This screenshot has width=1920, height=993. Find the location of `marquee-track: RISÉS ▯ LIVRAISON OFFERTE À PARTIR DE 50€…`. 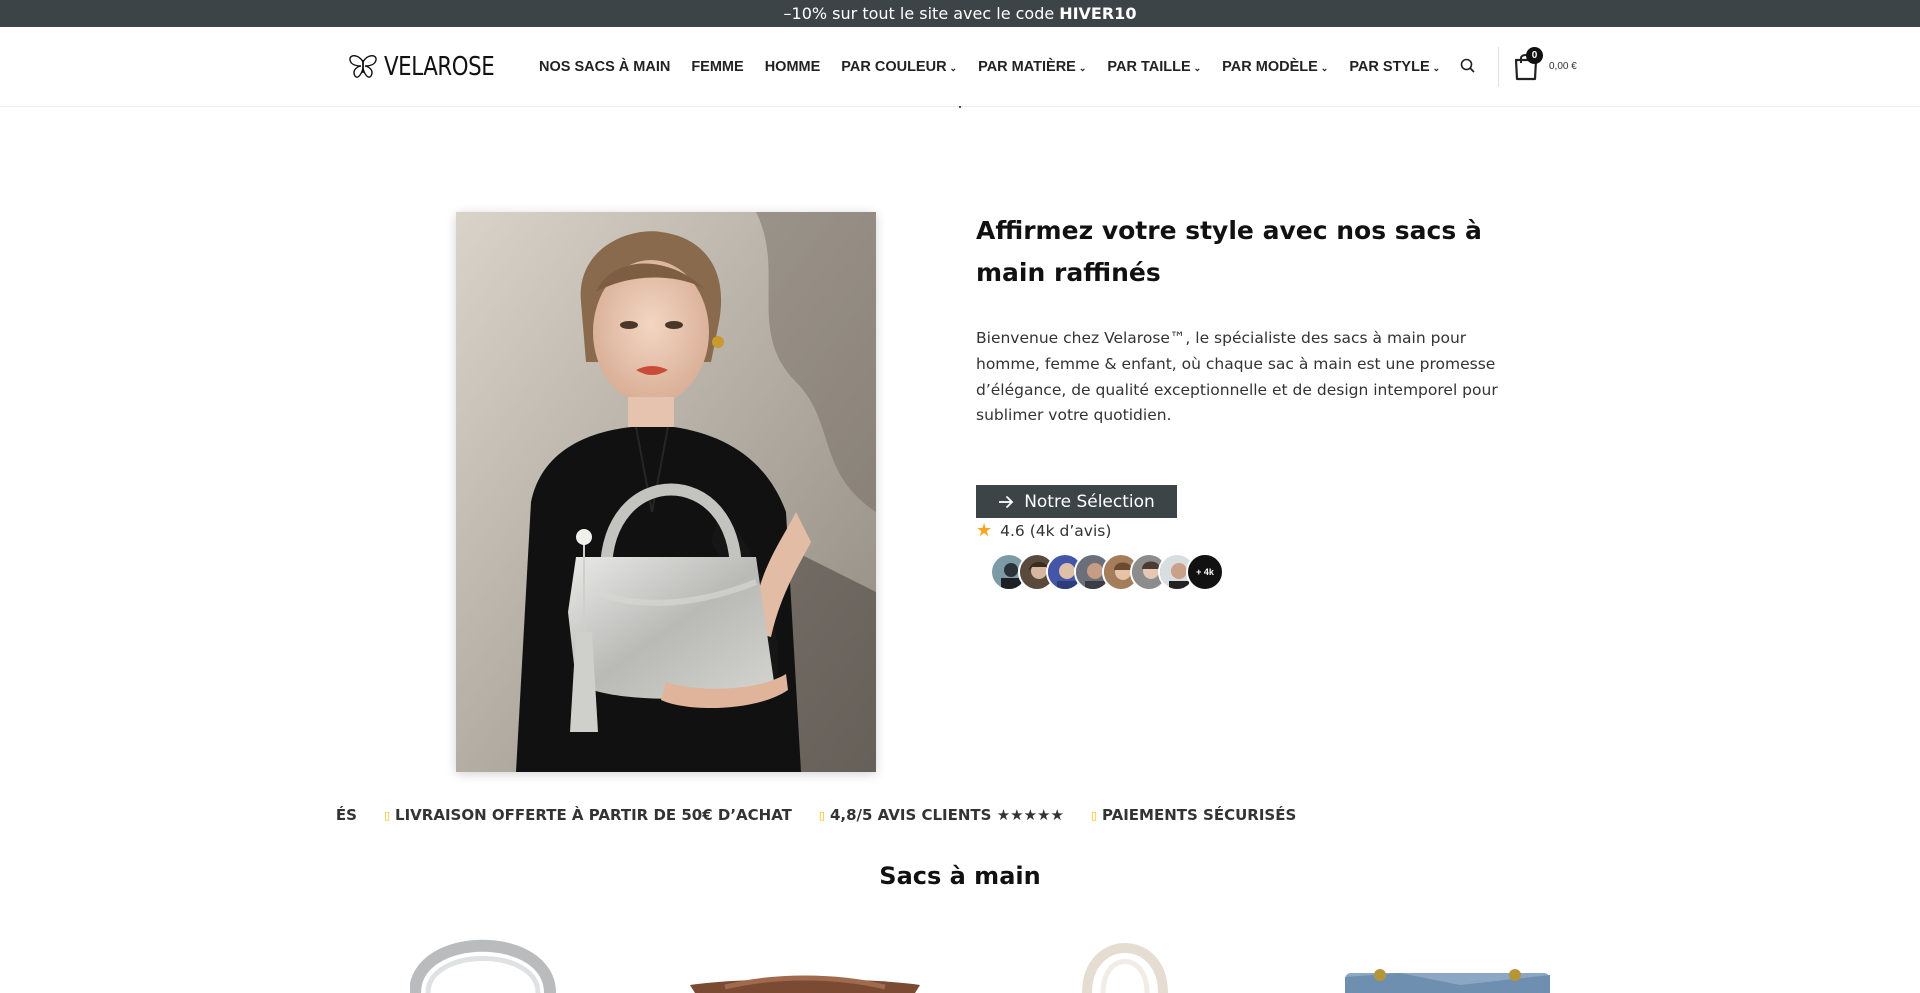

marquee-track: RISÉS ▯ LIVRAISON OFFERTE À PARTIR DE 50€… is located at coordinates (816, 815).